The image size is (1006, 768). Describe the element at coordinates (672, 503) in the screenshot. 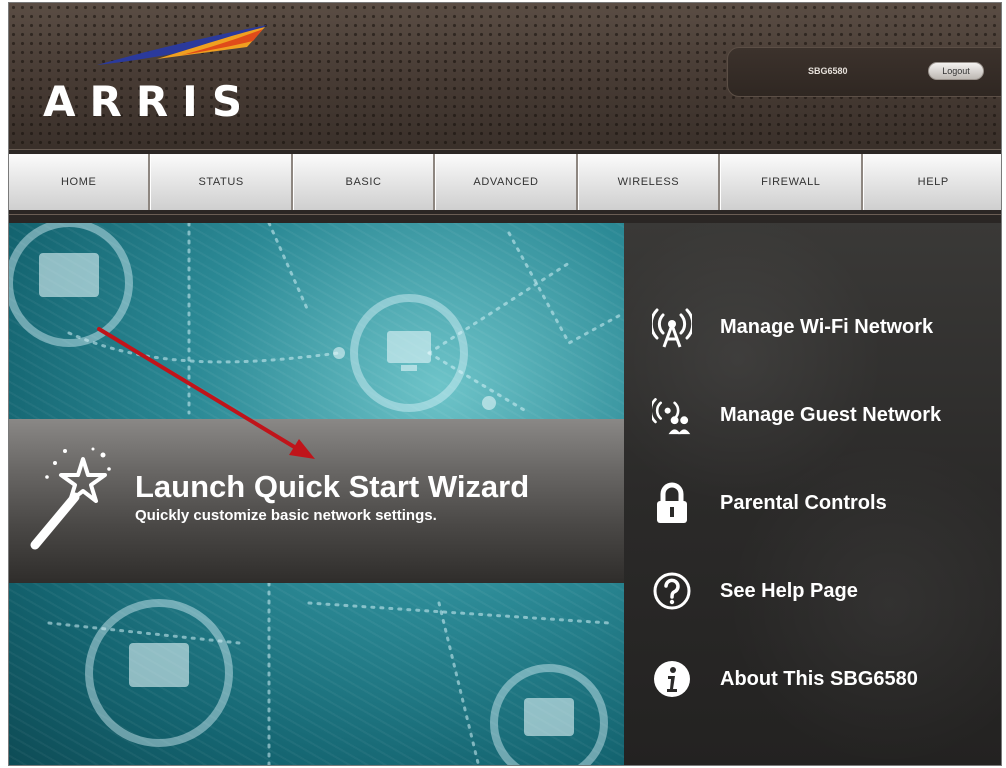

I see `lock-icon` at that location.